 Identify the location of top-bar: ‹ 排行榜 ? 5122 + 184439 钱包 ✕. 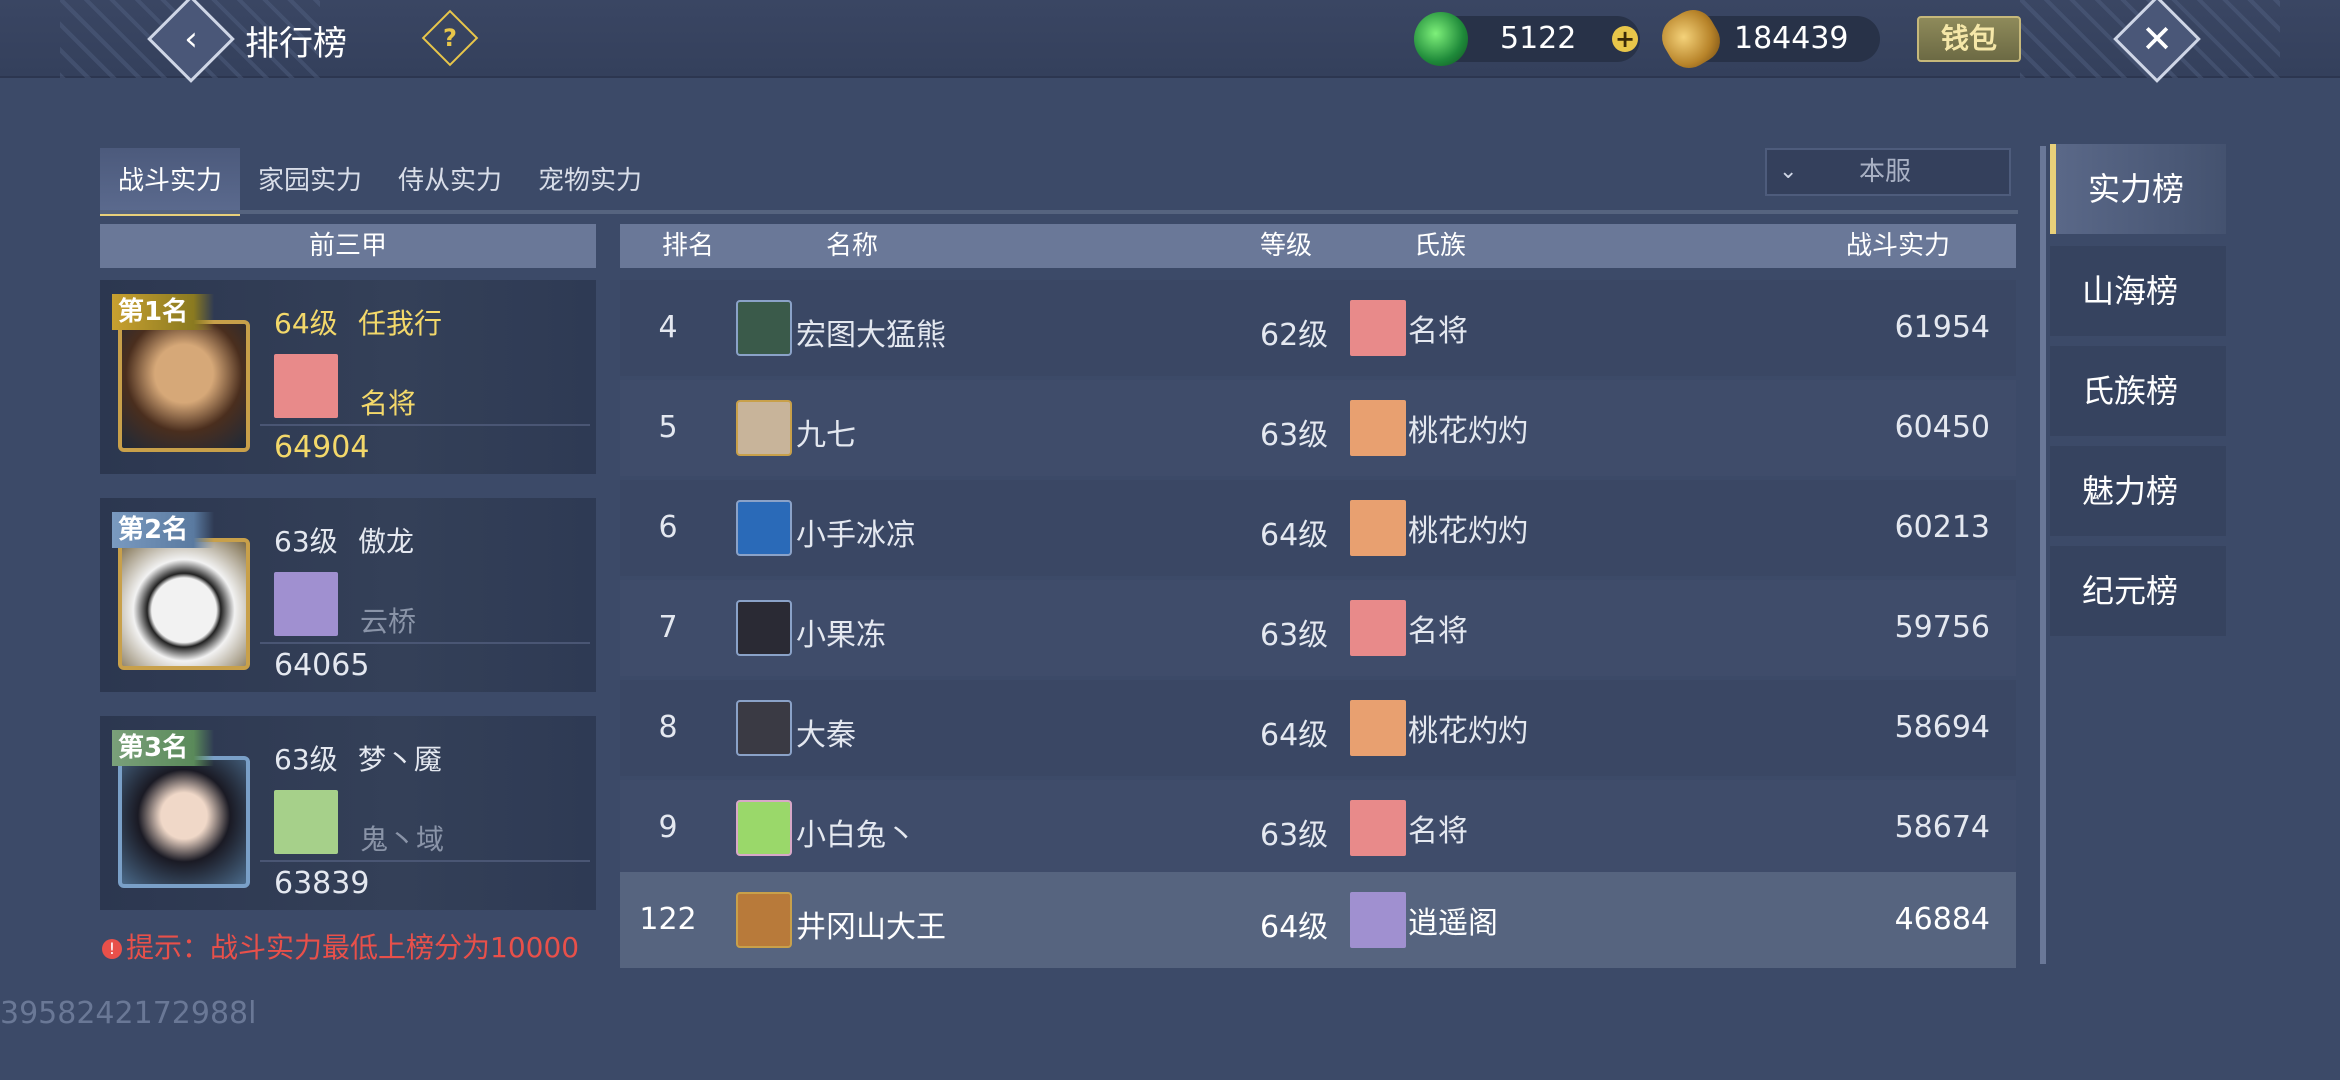
(1170, 41).